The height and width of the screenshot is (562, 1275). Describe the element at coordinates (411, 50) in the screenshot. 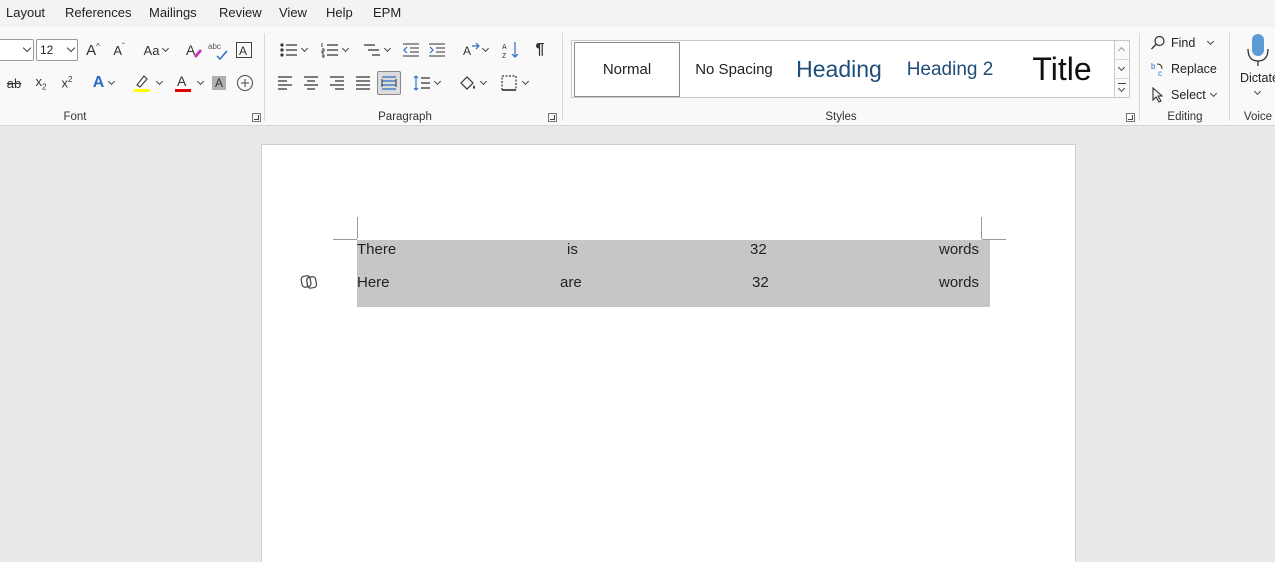

I see `decrease-indent-button` at that location.